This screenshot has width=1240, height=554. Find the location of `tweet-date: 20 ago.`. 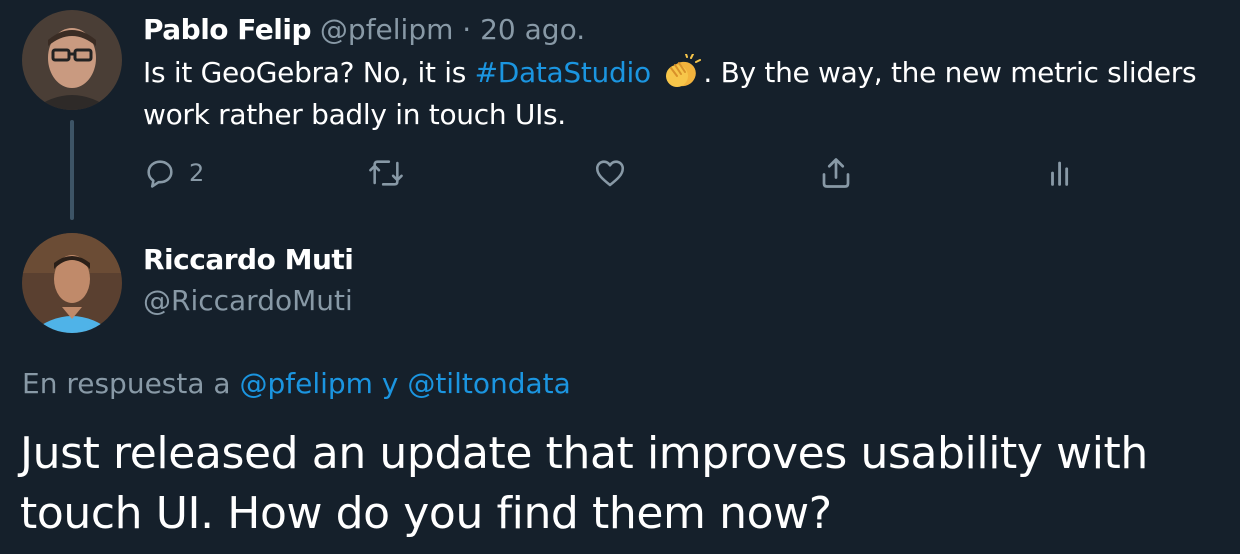

tweet-date: 20 ago. is located at coordinates (532, 29).